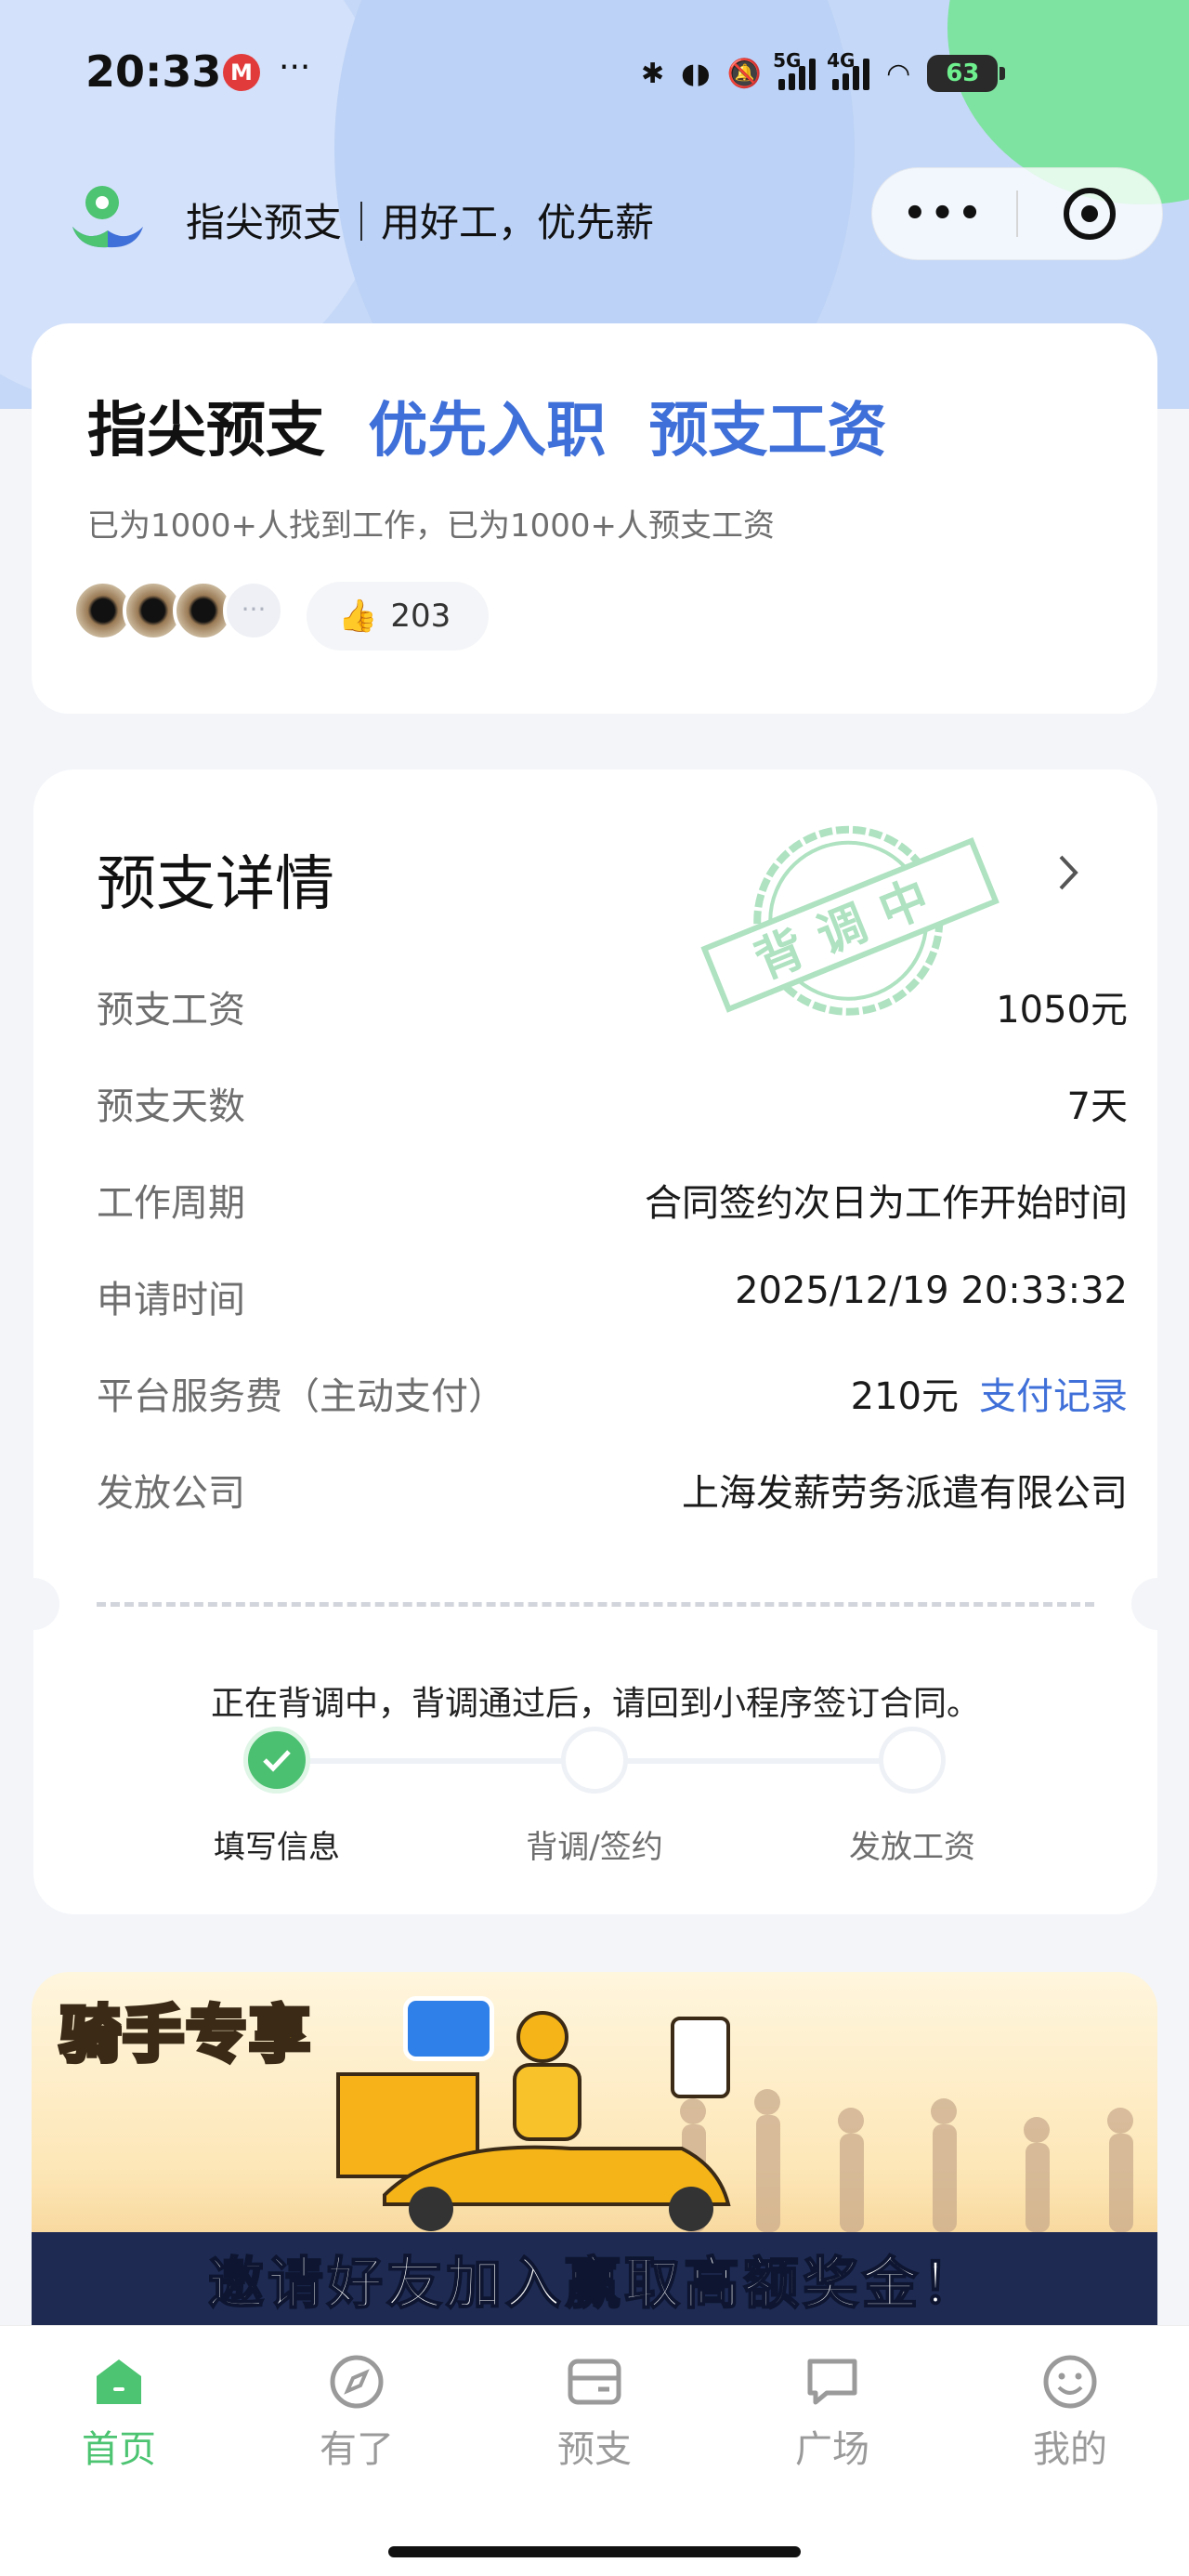 The height and width of the screenshot is (2576, 1189). What do you see at coordinates (119, 2449) in the screenshot?
I see `tab-label: 首页` at bounding box center [119, 2449].